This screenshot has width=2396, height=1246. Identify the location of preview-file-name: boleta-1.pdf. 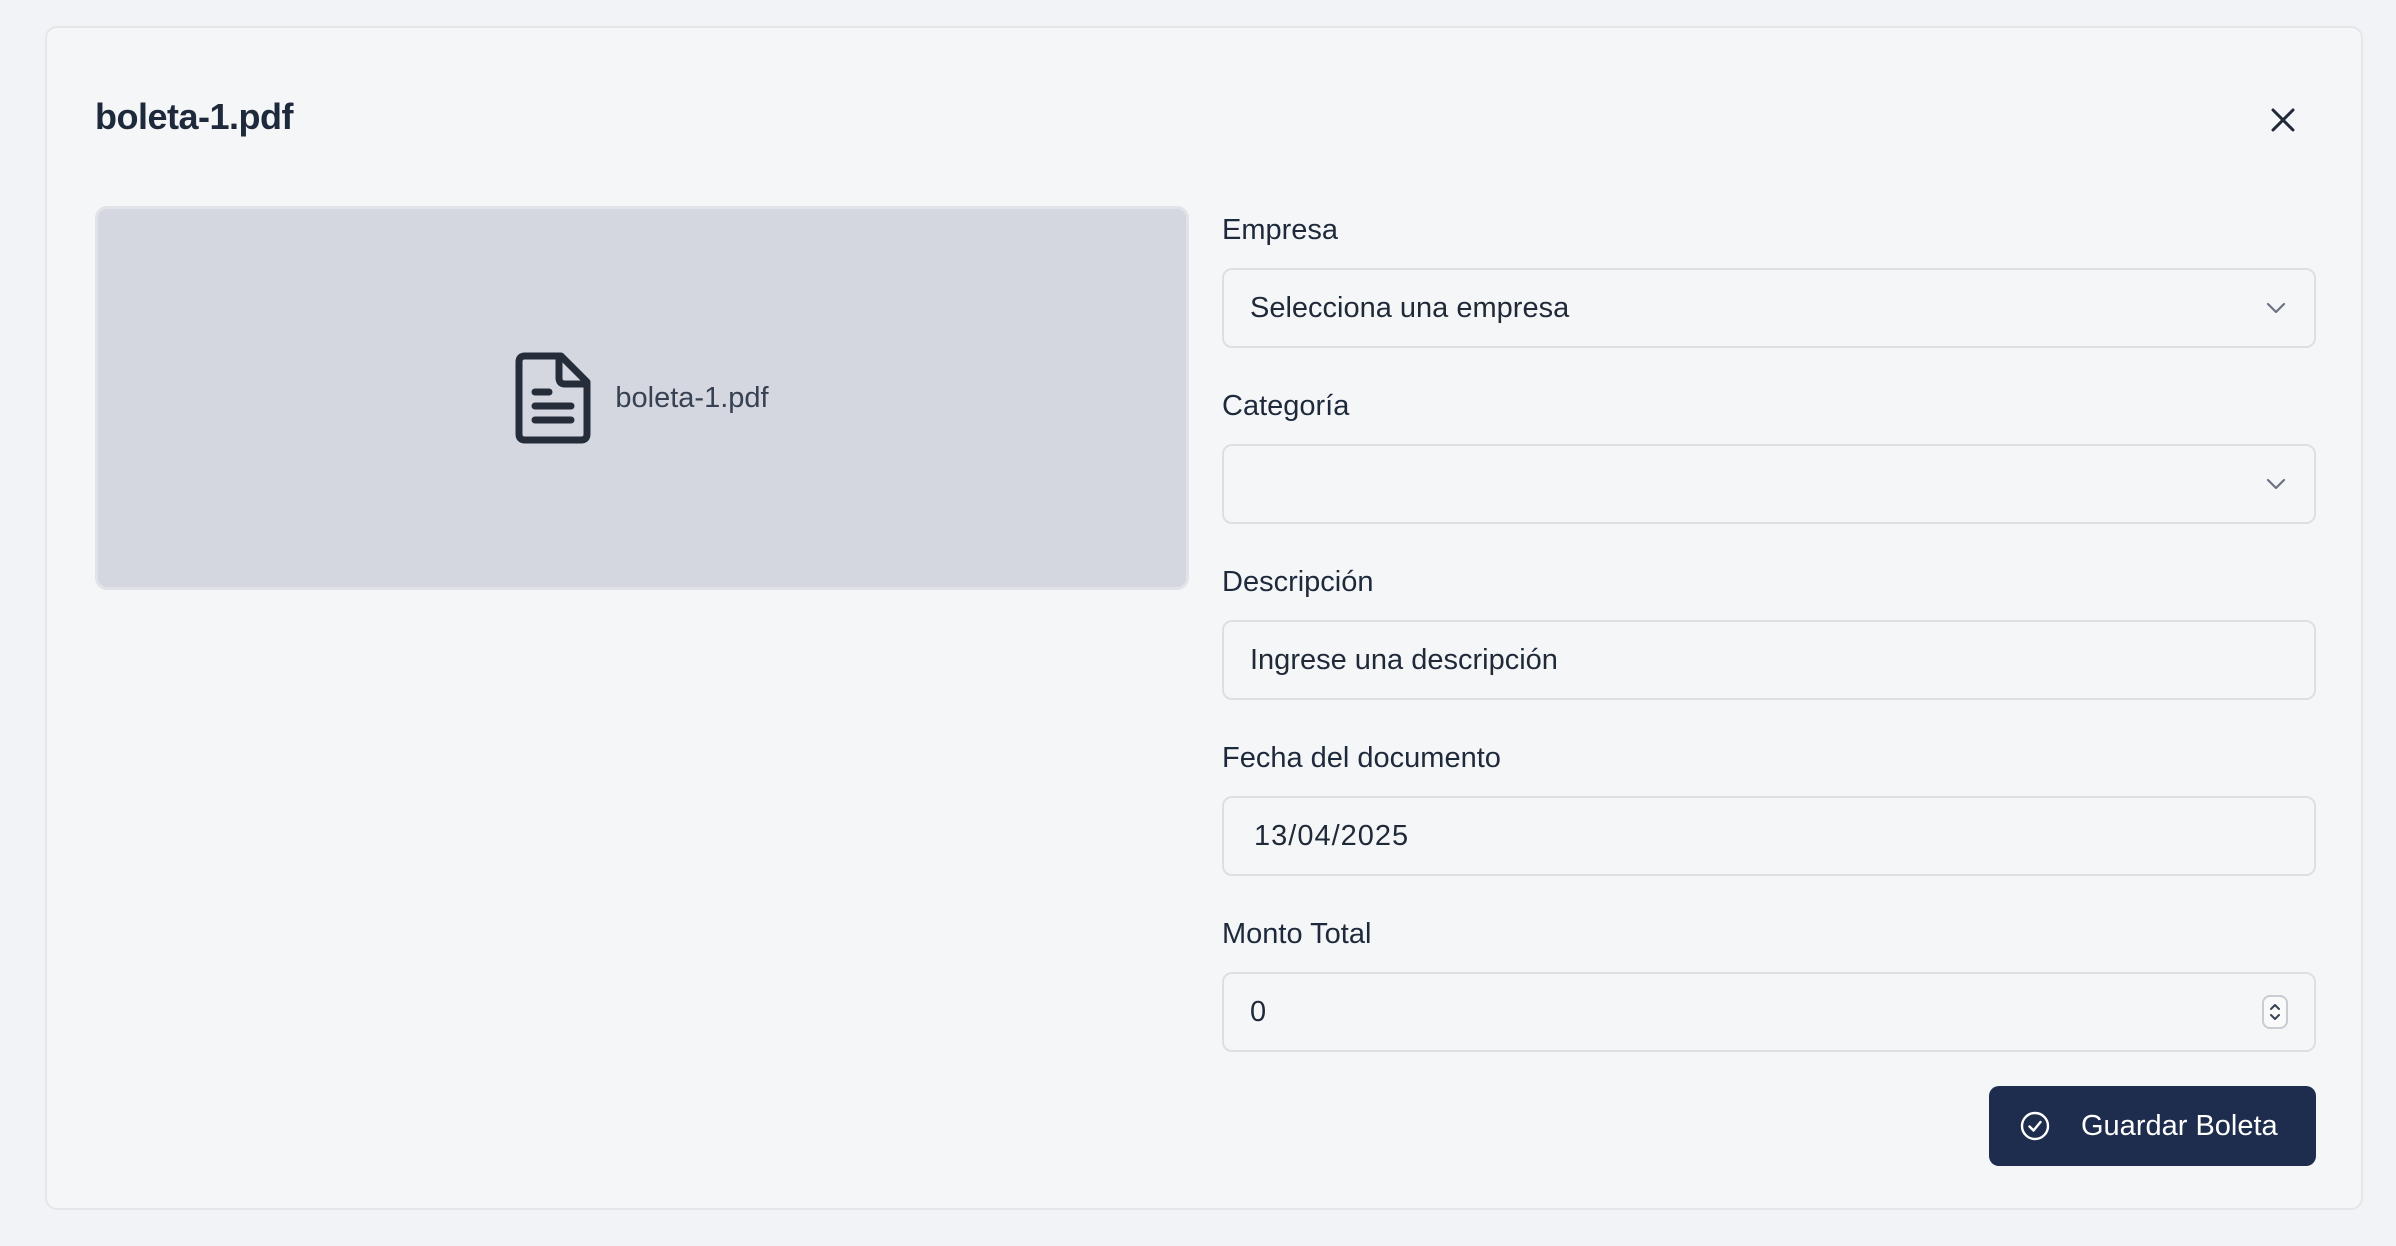
(692, 397).